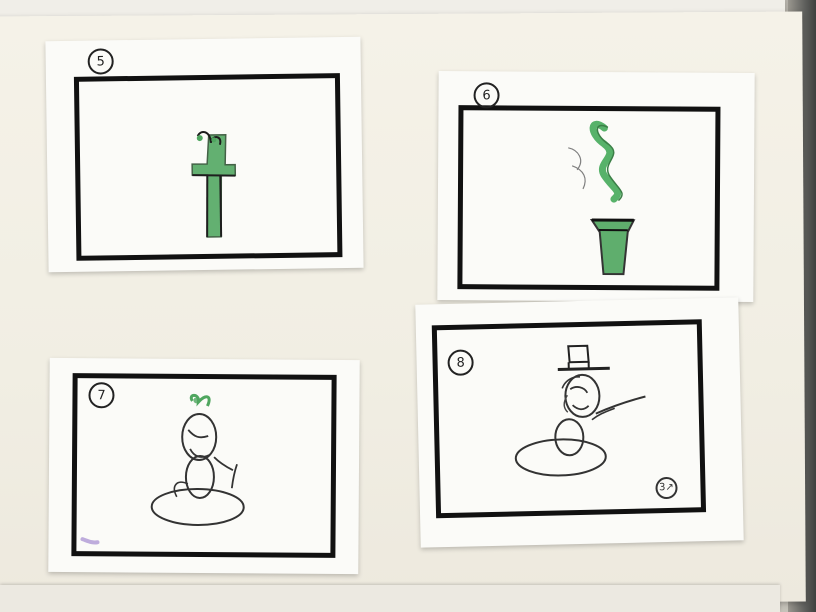 This screenshot has height=612, width=816. Describe the element at coordinates (208, 167) in the screenshot. I see `panel-5-frame` at that location.